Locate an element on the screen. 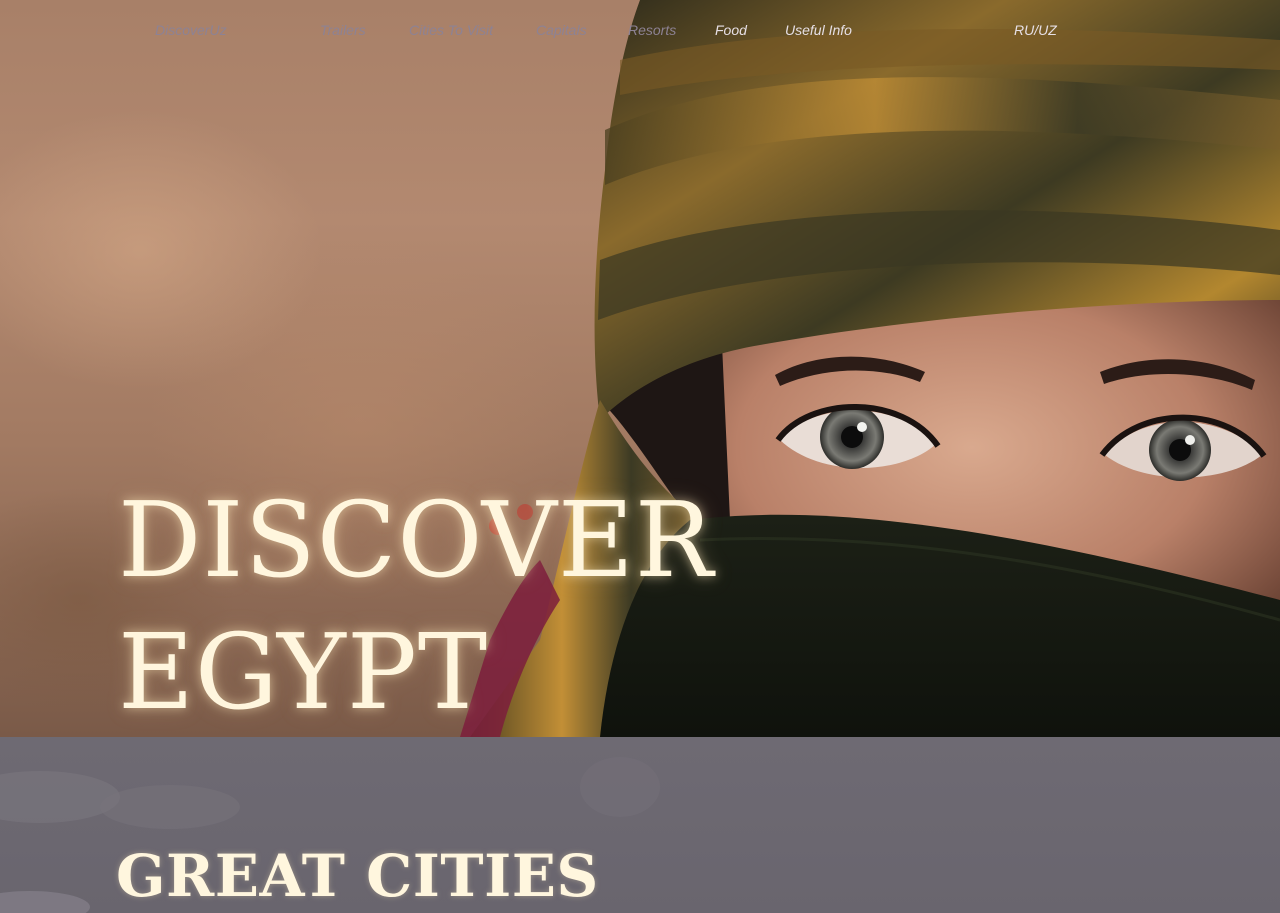 The image size is (1280, 913). nav-link-resorts: Resorts is located at coordinates (652, 30).